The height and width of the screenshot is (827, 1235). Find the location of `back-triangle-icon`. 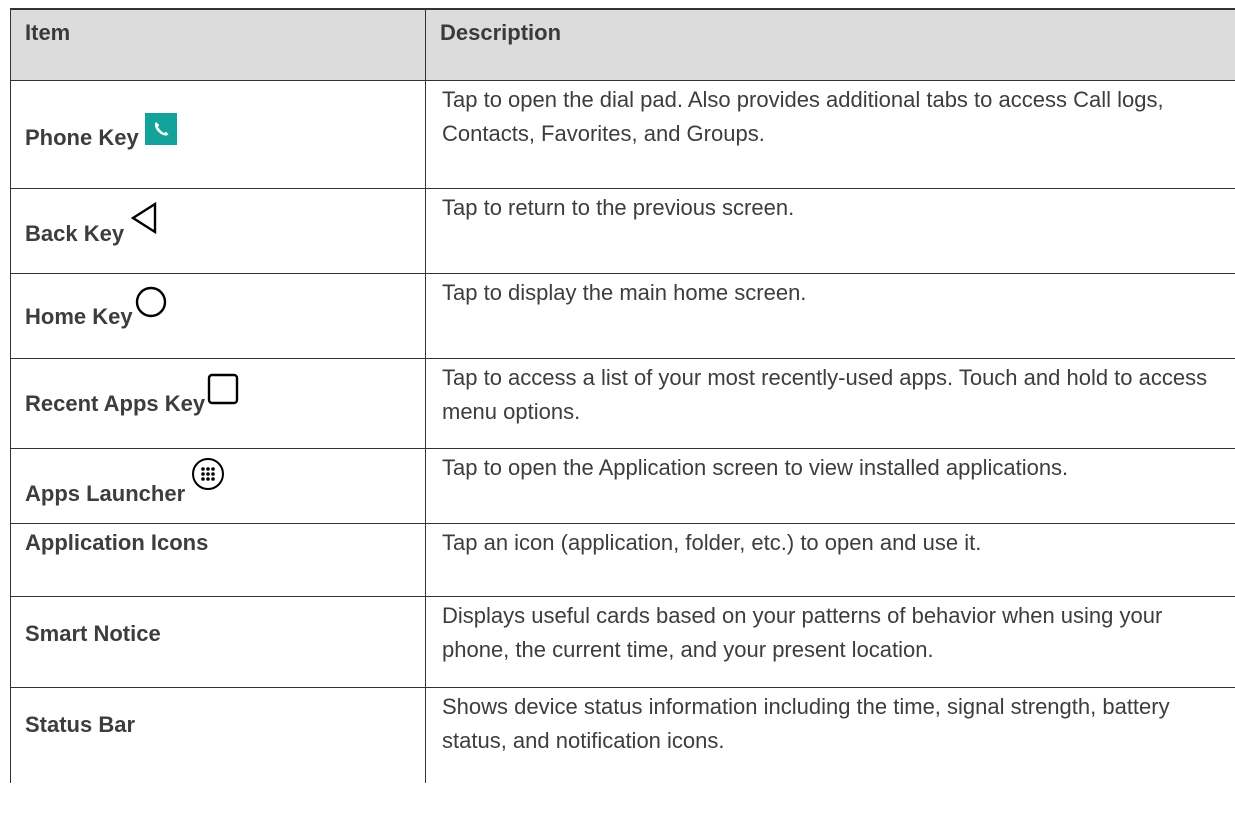

back-triangle-icon is located at coordinates (144, 223).